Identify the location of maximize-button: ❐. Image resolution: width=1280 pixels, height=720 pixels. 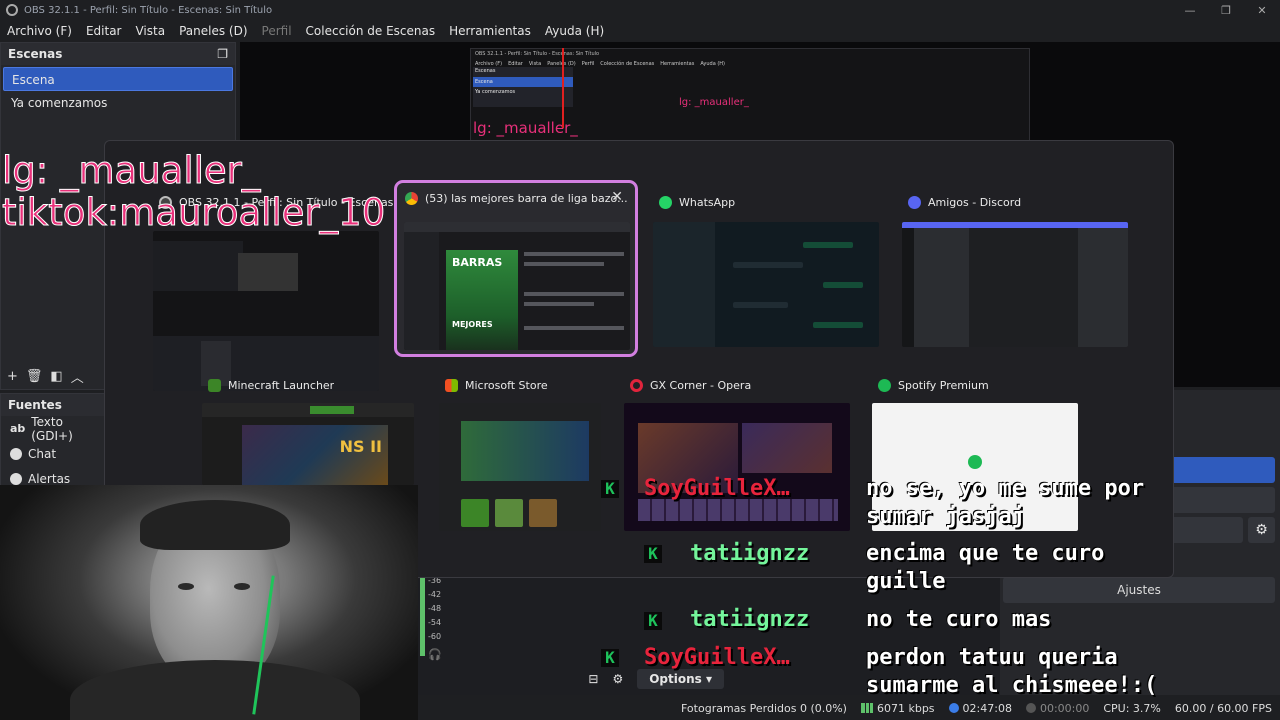
(1226, 10).